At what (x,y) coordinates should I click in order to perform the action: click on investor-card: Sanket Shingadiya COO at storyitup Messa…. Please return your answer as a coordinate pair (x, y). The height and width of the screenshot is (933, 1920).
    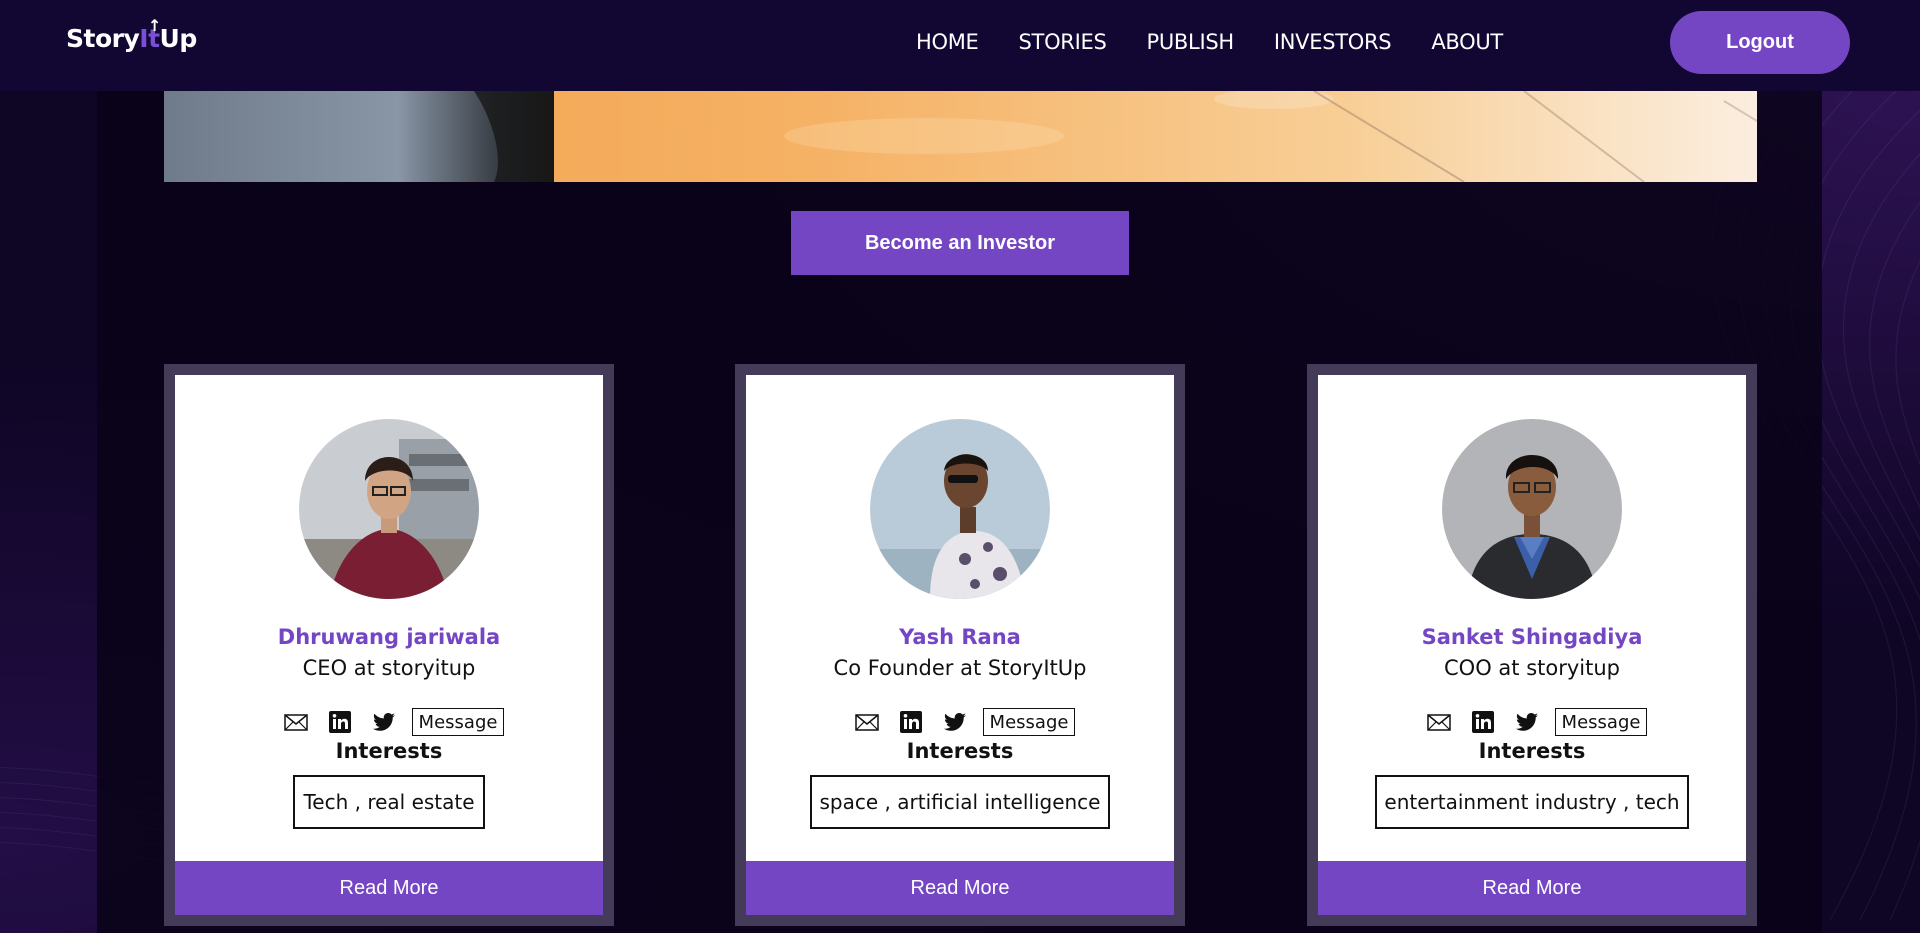
    Looking at the image, I should click on (1532, 645).